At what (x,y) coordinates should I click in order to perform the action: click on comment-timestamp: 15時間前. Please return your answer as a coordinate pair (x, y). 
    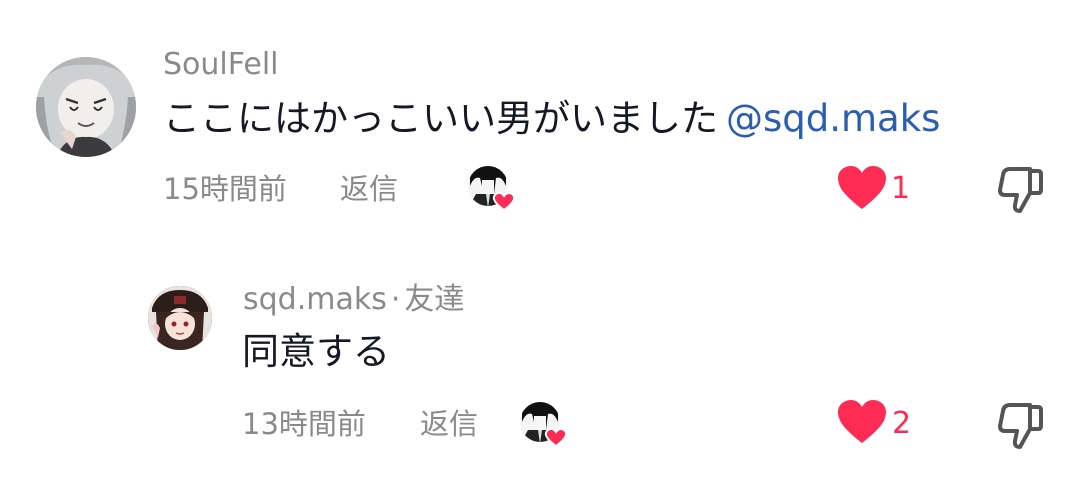
    Looking at the image, I should click on (225, 189).